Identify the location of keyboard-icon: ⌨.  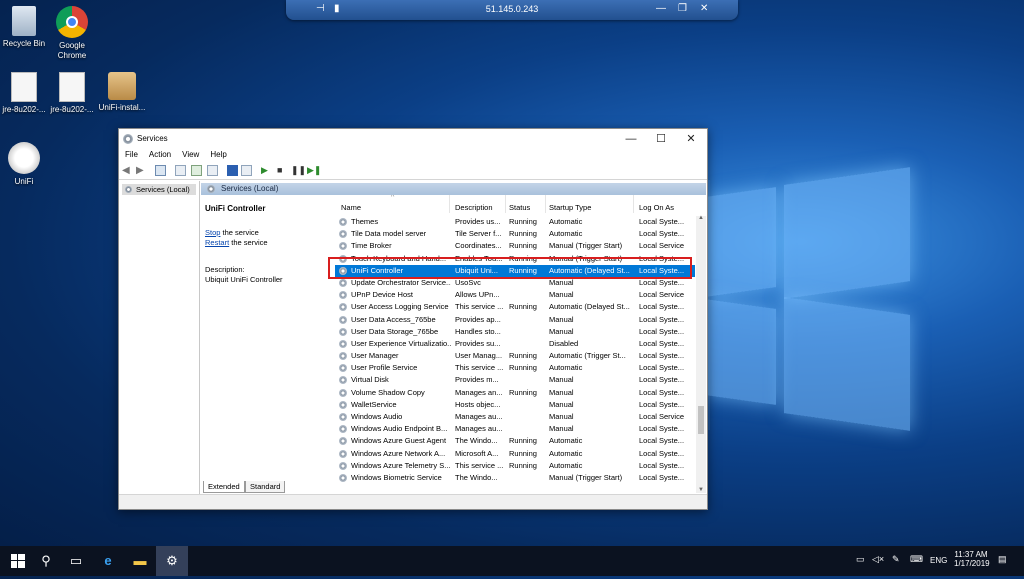
(916, 559).